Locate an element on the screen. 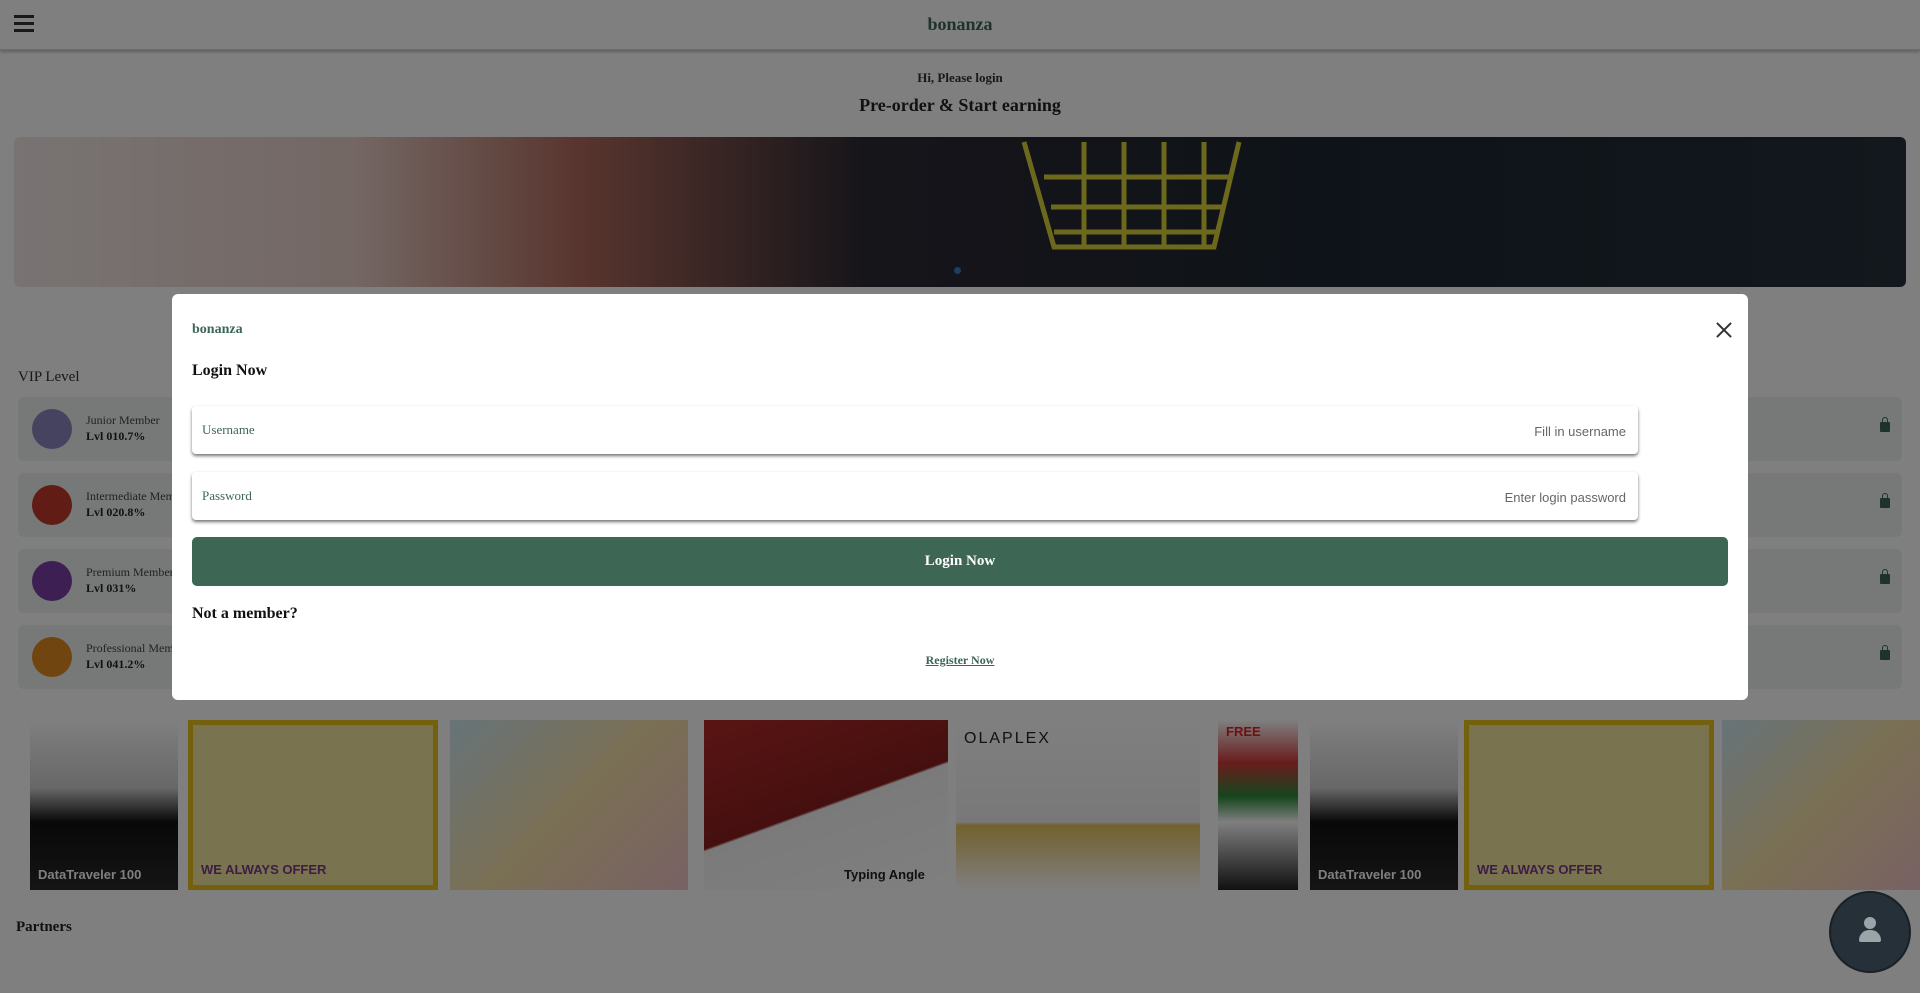 This screenshot has width=1920, height=993. not-member-text: Not a member? is located at coordinates (245, 613).